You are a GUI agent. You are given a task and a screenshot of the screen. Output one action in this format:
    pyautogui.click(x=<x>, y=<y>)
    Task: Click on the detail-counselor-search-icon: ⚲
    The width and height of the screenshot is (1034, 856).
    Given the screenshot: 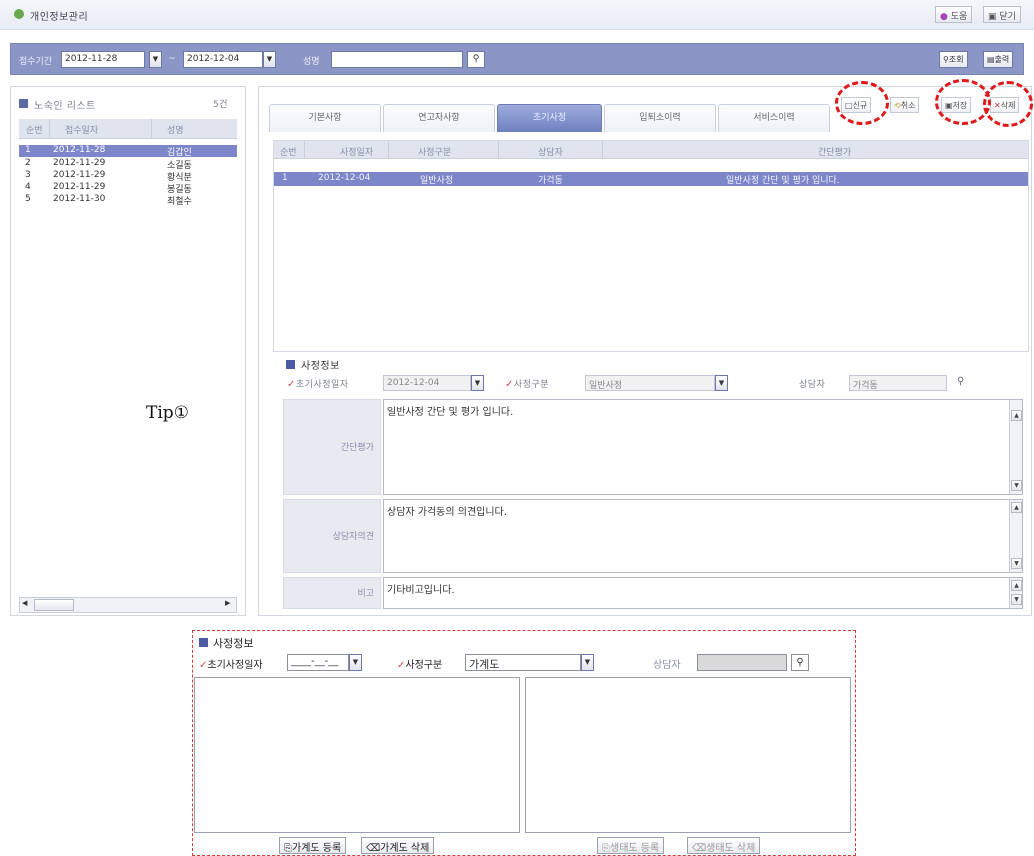 What is the action you would take?
    pyautogui.click(x=800, y=662)
    